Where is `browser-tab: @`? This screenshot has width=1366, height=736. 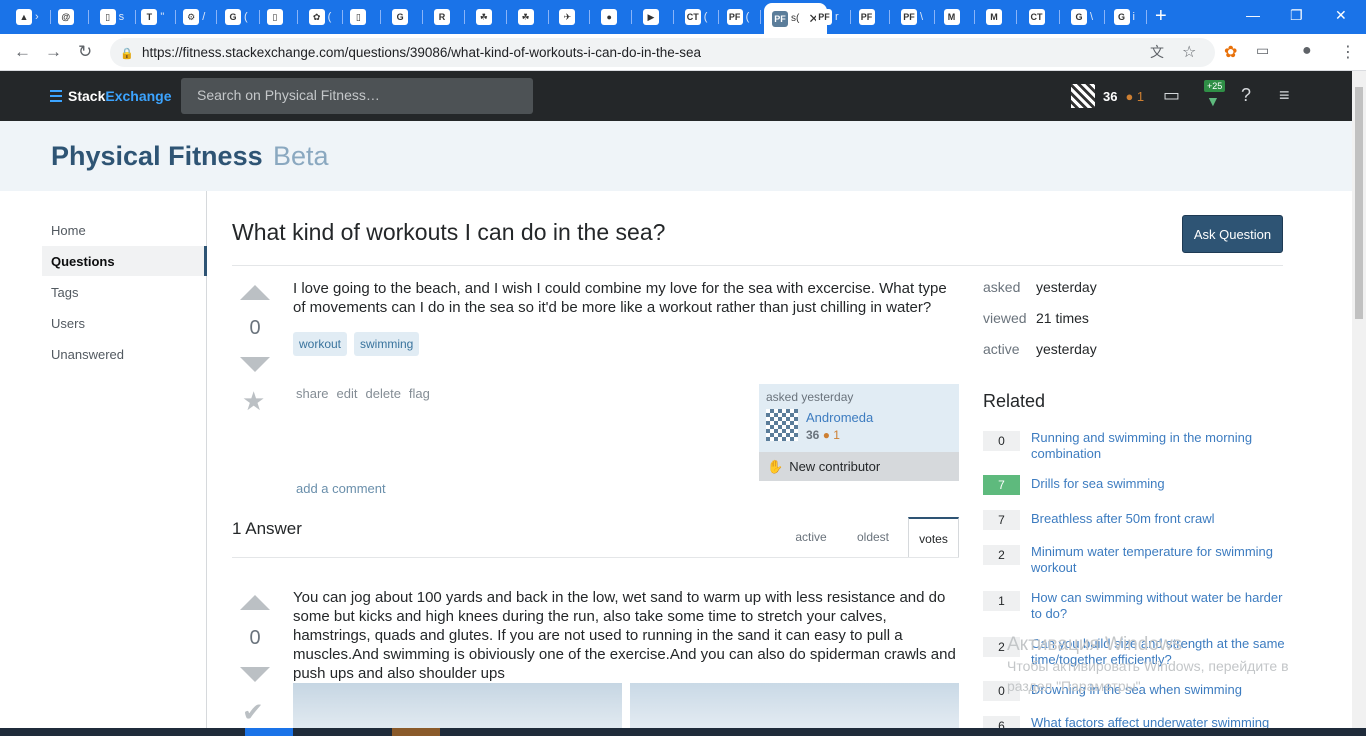
browser-tab: @ is located at coordinates (73, 17).